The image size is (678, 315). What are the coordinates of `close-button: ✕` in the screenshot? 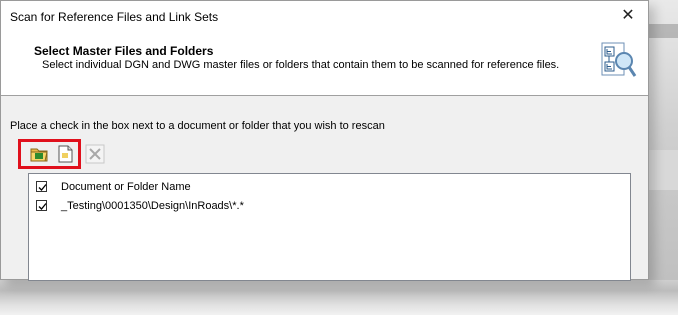 It's located at (628, 16).